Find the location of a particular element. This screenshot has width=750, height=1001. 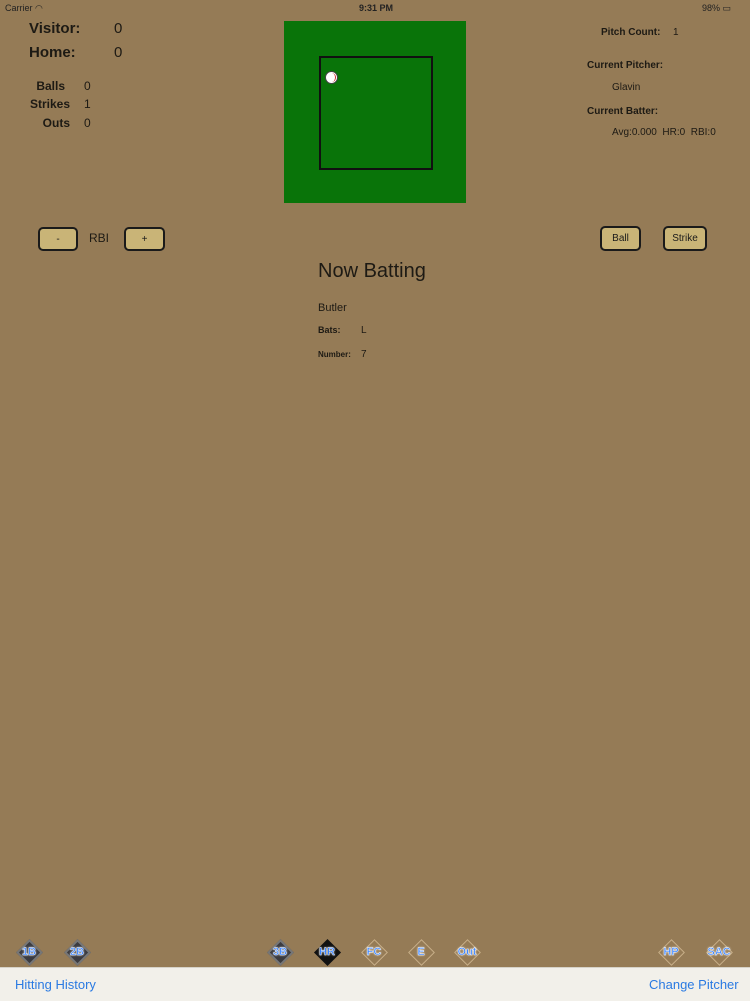

current-batter-label: Current Batter: is located at coordinates (623, 111).